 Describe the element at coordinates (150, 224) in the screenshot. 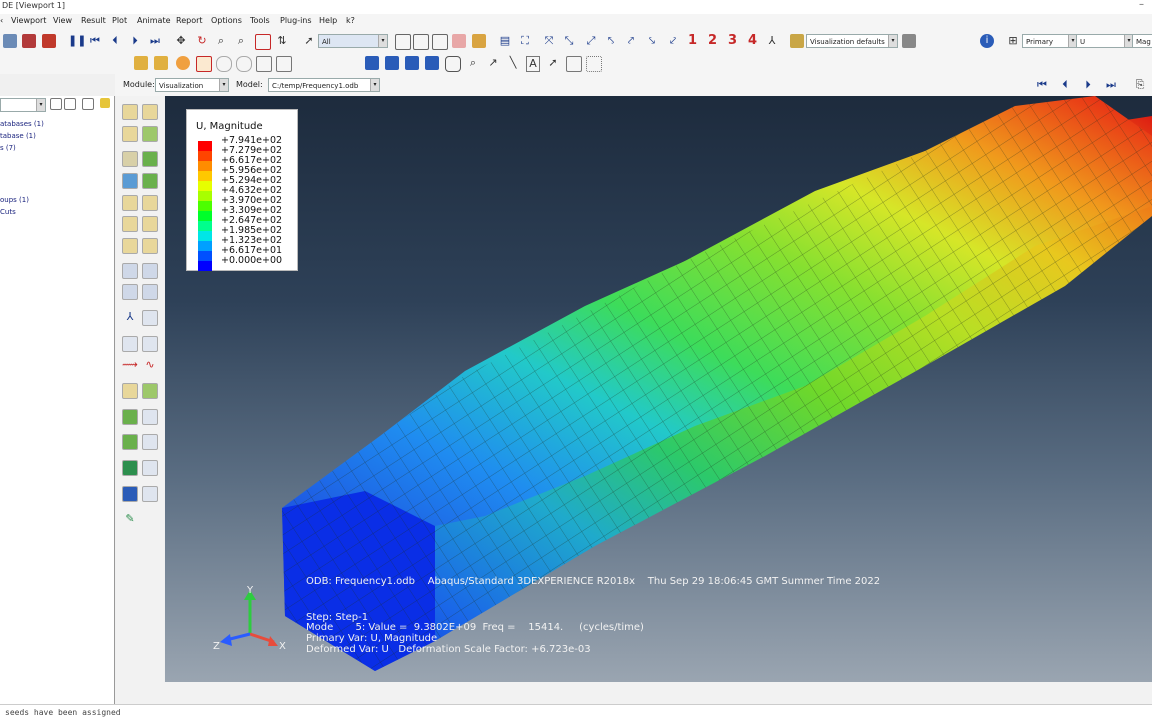

I see `ply-options-icon` at that location.